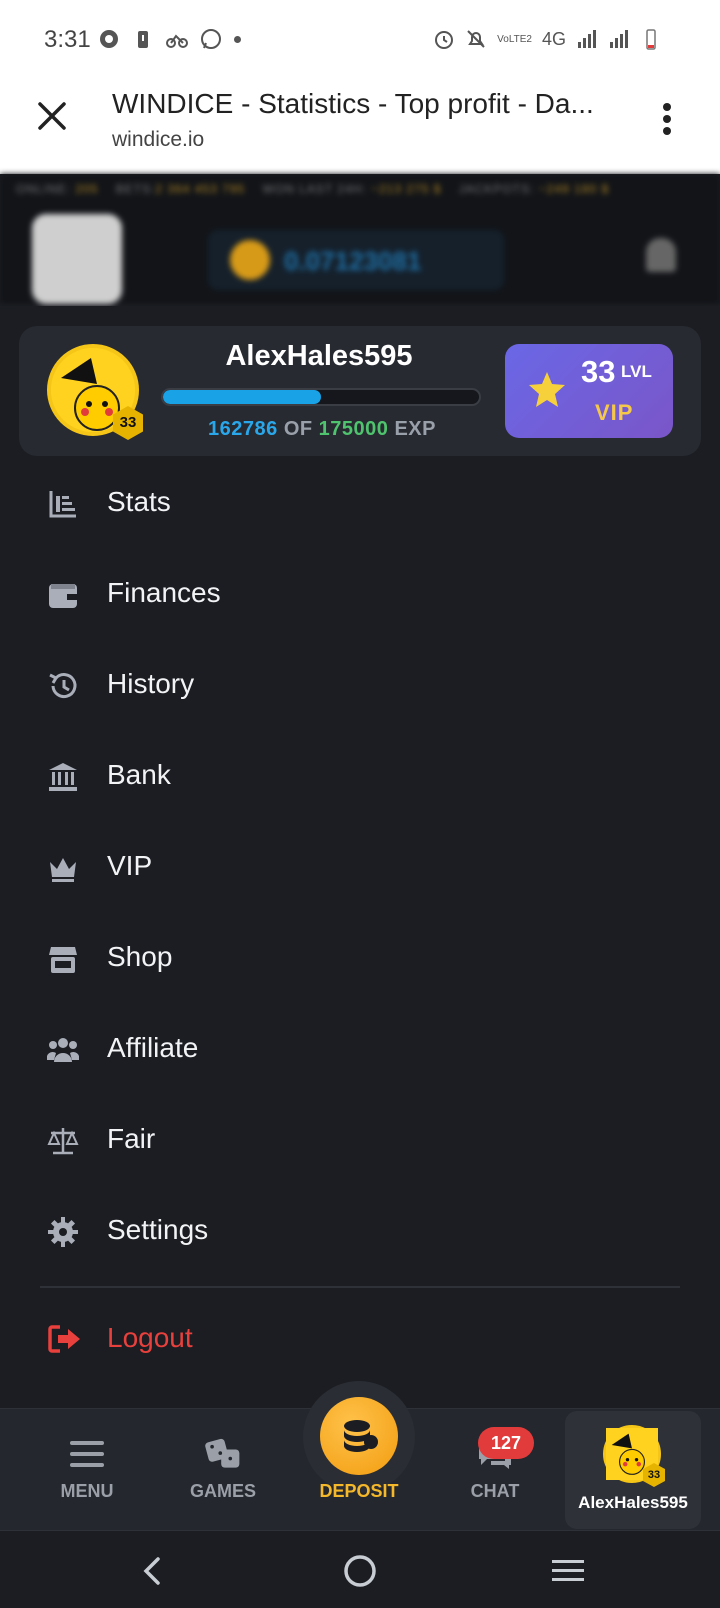 Image resolution: width=720 pixels, height=1608 pixels. Describe the element at coordinates (568, 1571) in the screenshot. I see `recents-icon` at that location.